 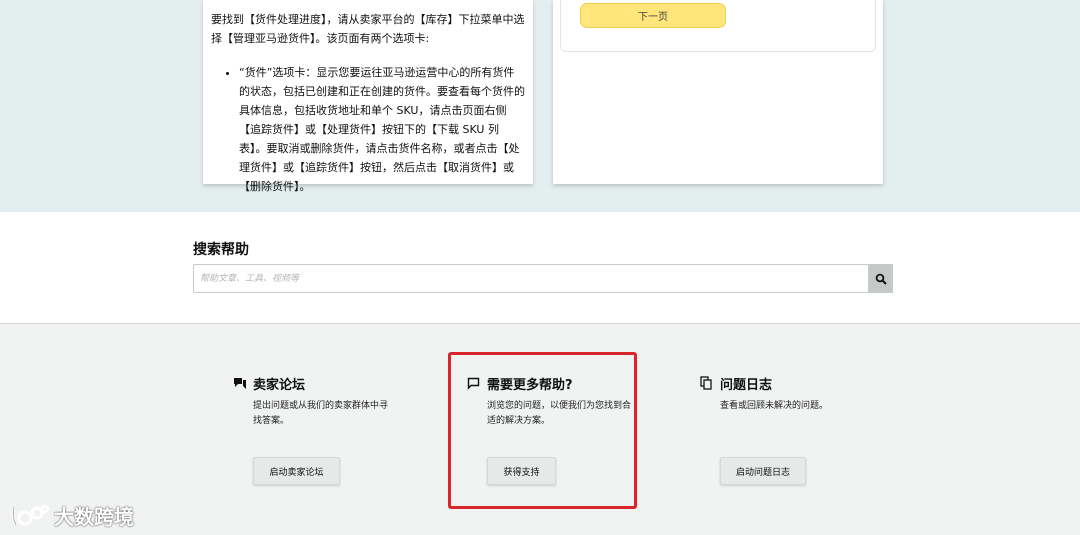 I want to click on issue-log-card: 问题日志 查看或回顾未解决的问题。, so click(x=790, y=393).